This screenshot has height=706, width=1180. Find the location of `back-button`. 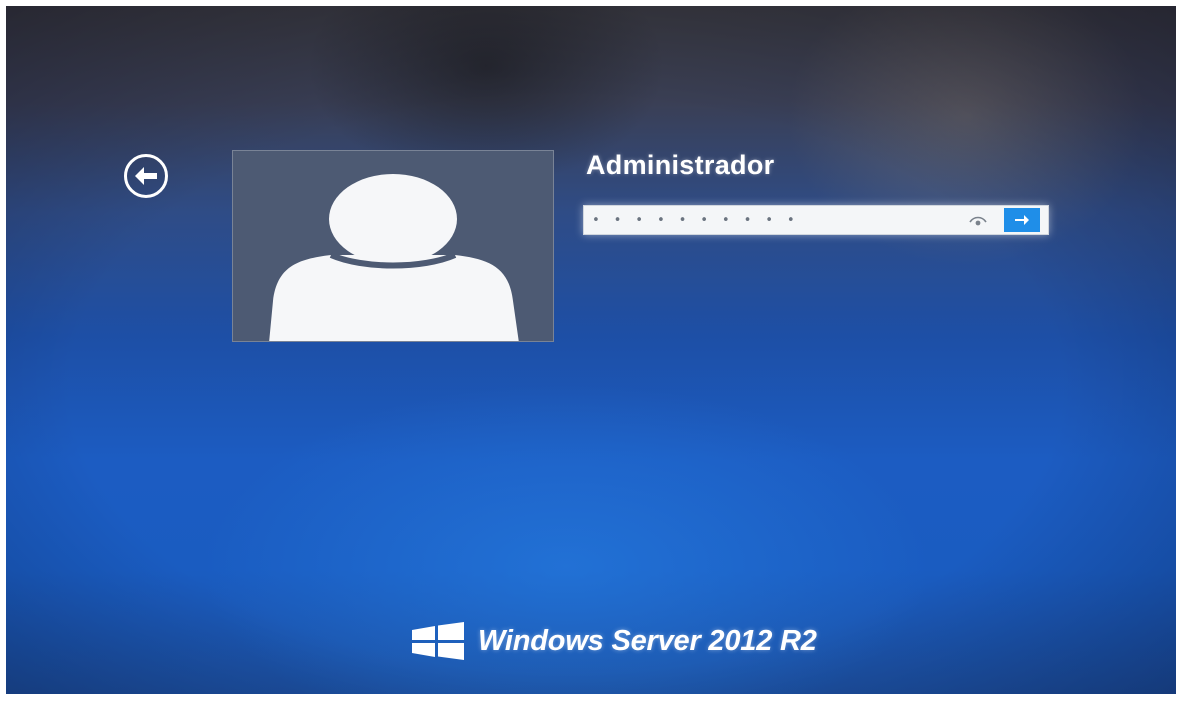

back-button is located at coordinates (146, 176).